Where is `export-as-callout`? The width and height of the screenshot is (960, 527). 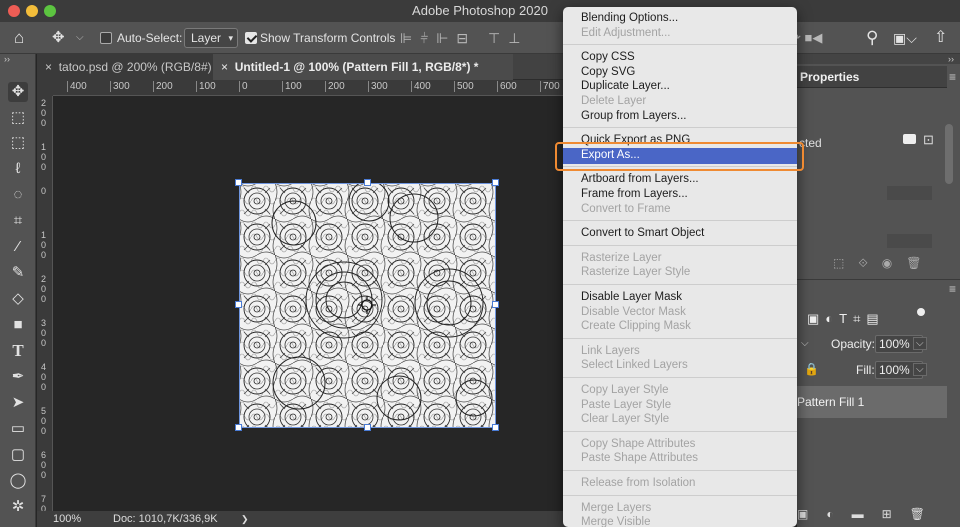 export-as-callout is located at coordinates (679, 156).